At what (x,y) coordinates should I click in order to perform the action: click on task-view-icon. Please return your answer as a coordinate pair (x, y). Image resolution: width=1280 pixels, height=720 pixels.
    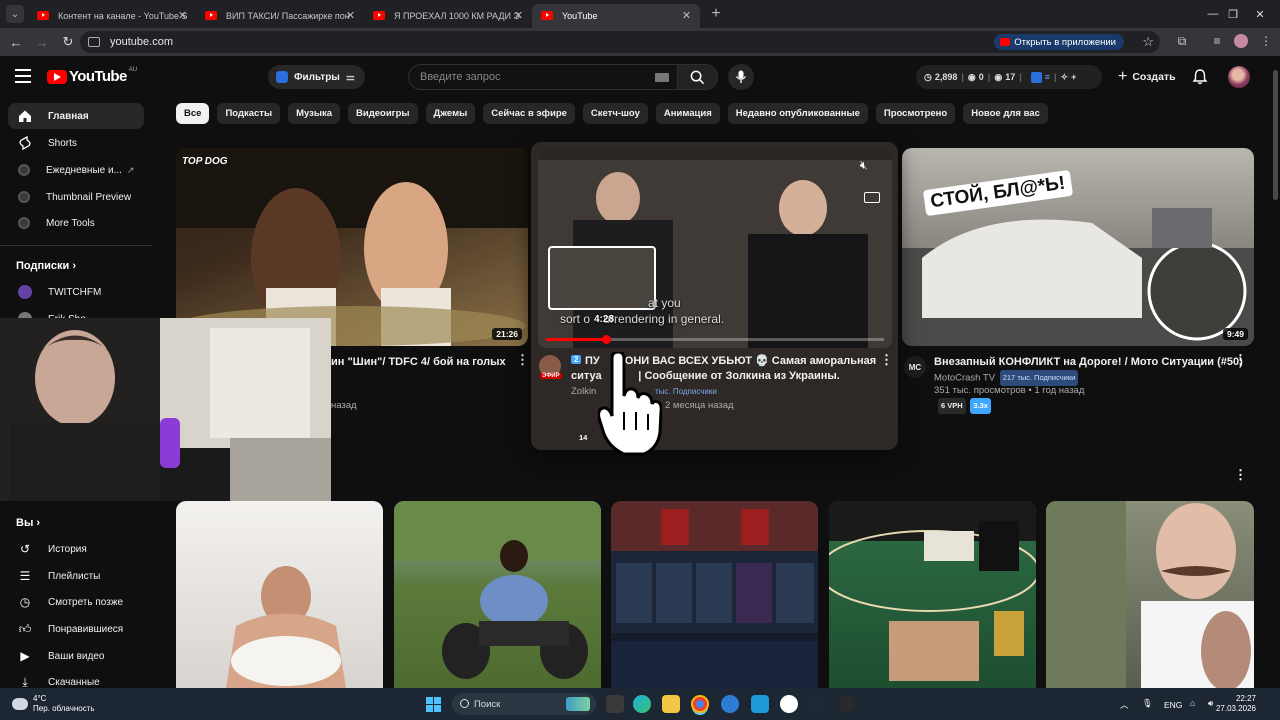
    Looking at the image, I should click on (615, 704).